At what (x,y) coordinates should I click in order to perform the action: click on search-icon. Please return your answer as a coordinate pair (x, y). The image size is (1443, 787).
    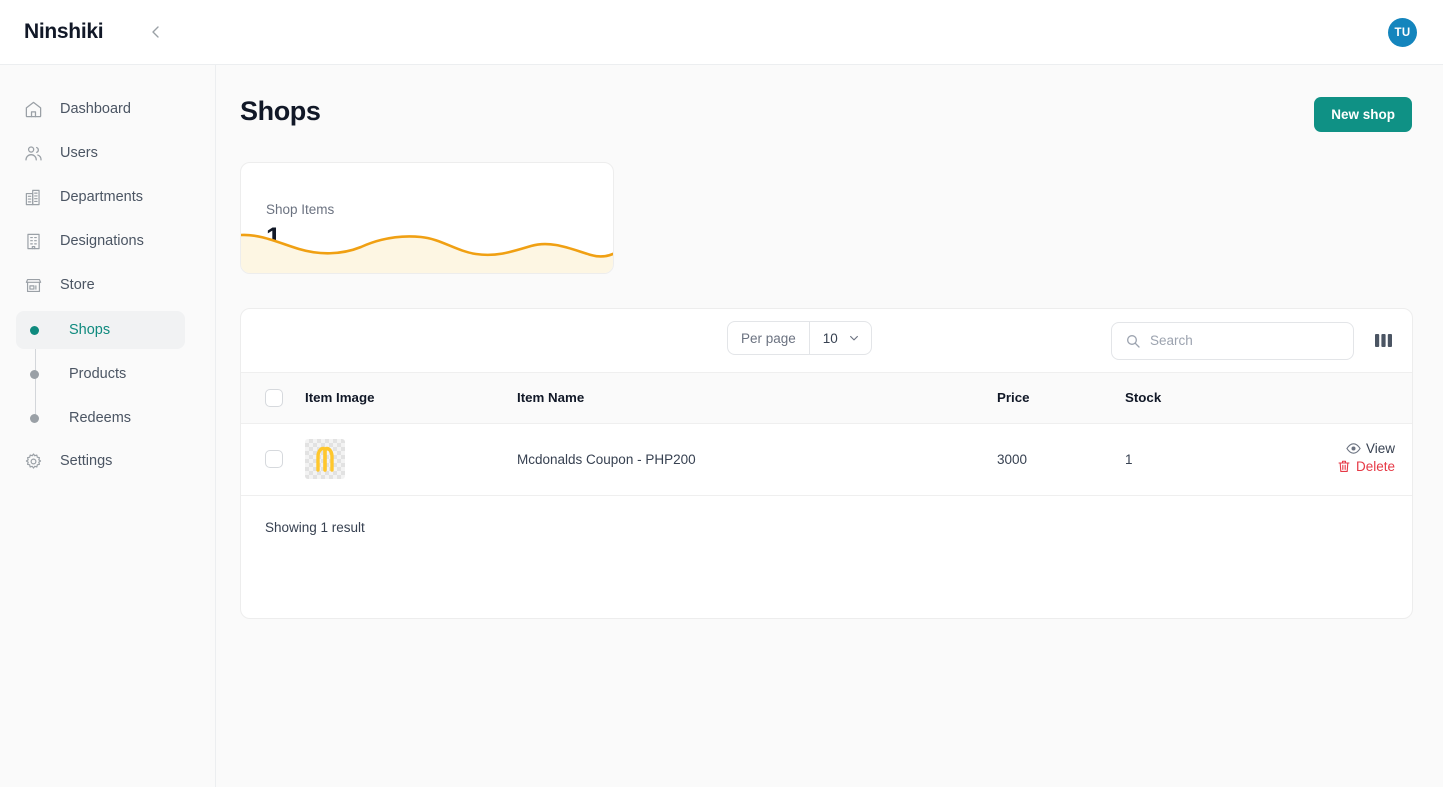
    Looking at the image, I should click on (1133, 343).